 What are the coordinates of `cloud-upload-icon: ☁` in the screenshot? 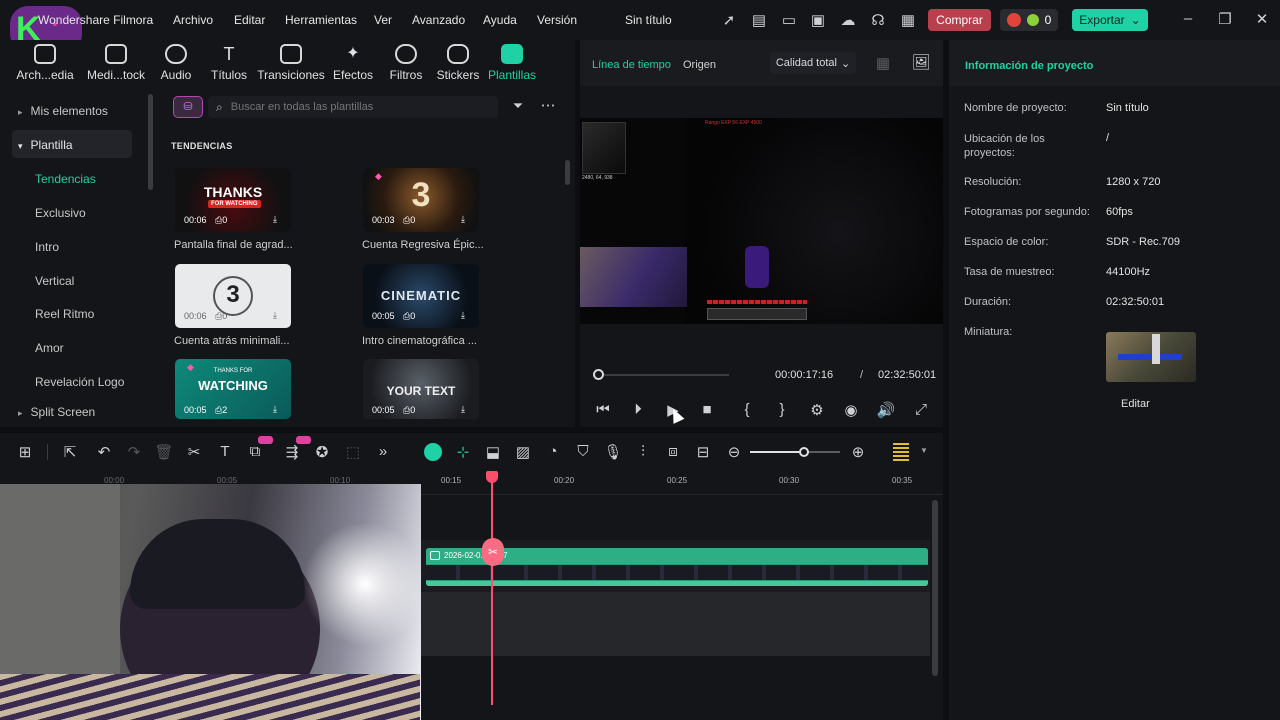 It's located at (848, 20).